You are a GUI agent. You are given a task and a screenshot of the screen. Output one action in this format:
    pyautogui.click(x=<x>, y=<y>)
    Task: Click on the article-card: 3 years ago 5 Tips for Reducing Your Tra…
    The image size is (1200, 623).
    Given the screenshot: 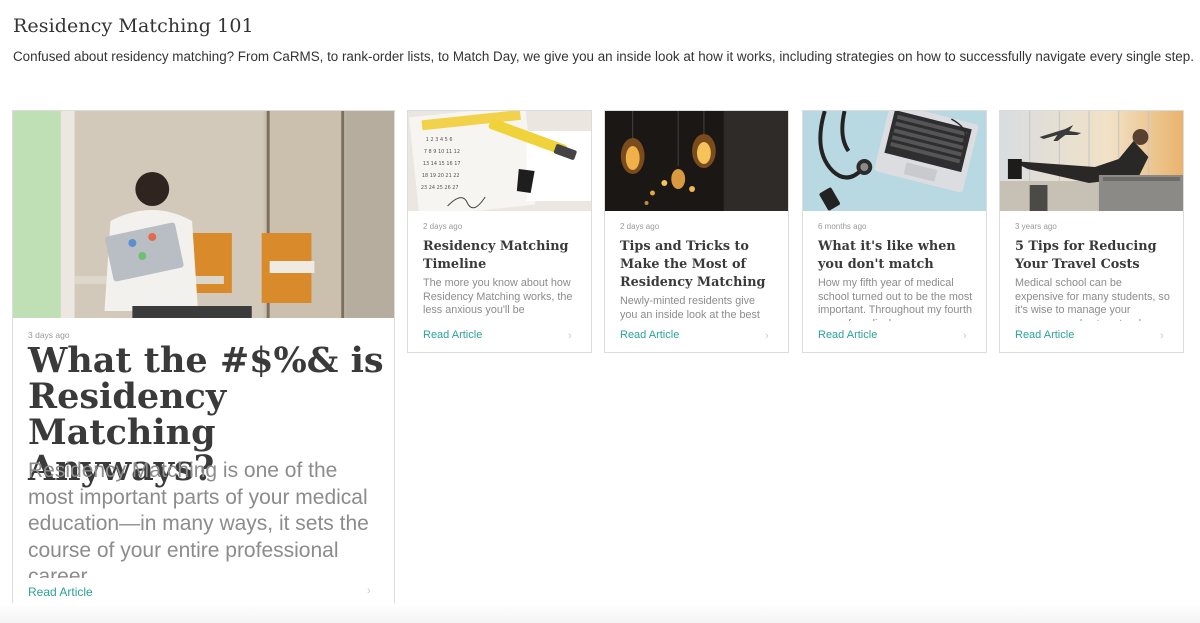 What is the action you would take?
    pyautogui.click(x=1091, y=231)
    